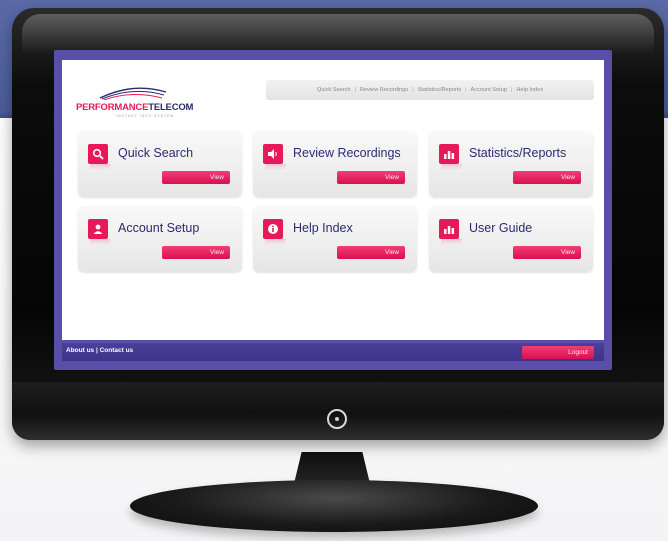 The image size is (668, 541). What do you see at coordinates (273, 154) in the screenshot?
I see `speaker-icon` at bounding box center [273, 154].